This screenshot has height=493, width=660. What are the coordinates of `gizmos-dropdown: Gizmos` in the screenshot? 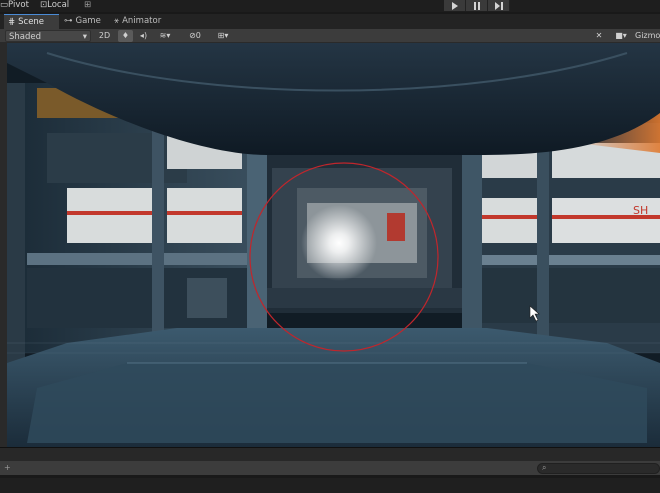 It's located at (647, 36).